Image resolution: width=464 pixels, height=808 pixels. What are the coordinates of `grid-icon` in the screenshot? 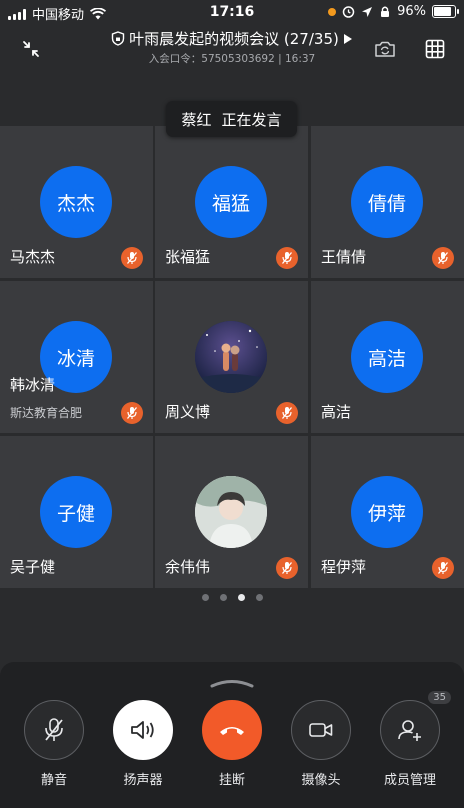 It's located at (435, 49).